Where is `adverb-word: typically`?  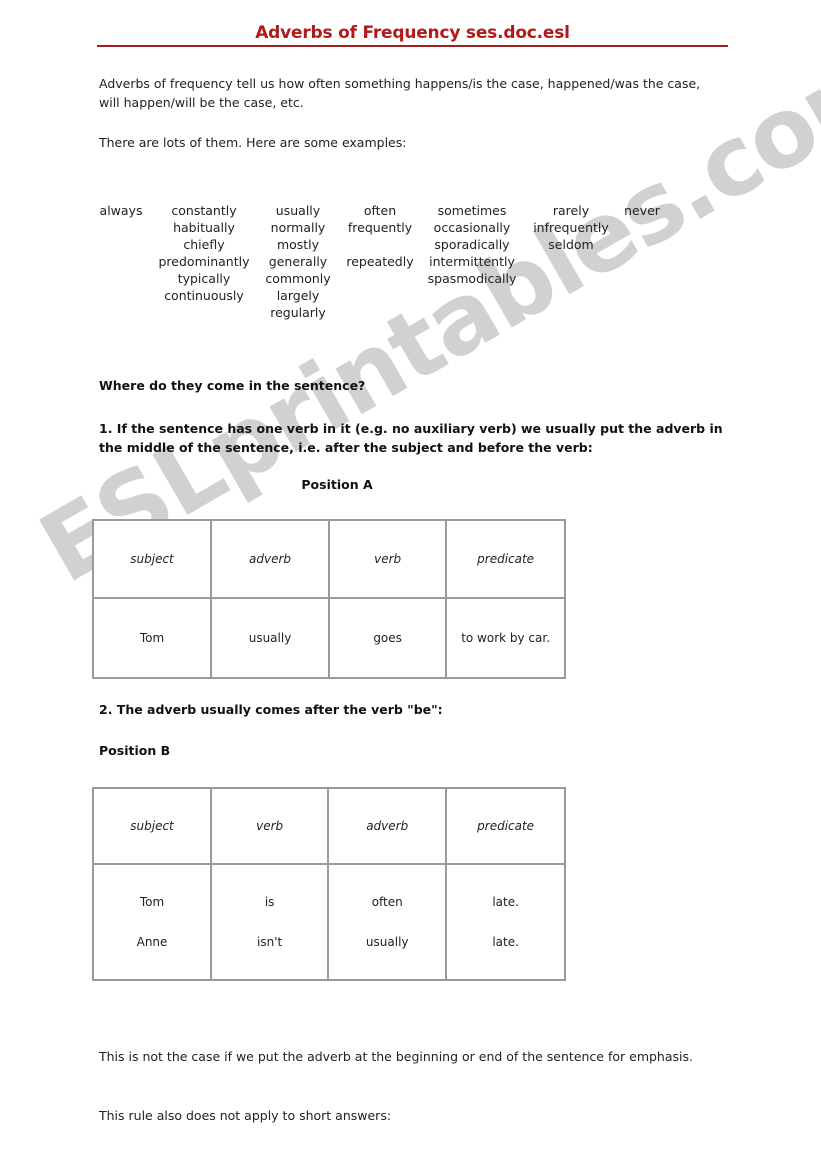 adverb-word: typically is located at coordinates (204, 278).